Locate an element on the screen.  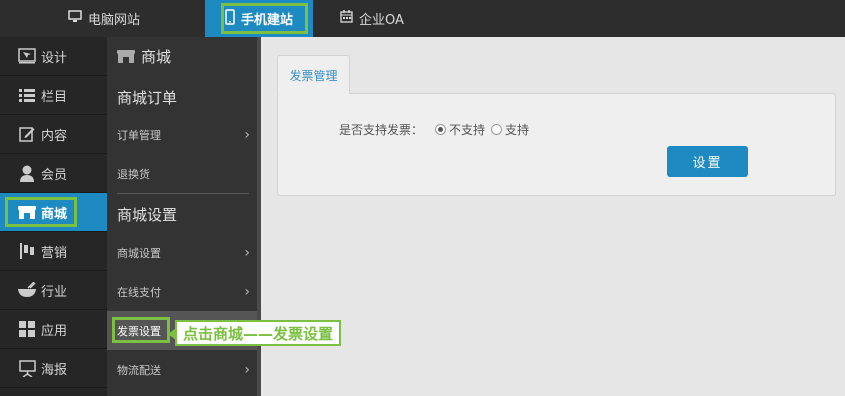
subnav-item-returns: 退换货 is located at coordinates (182, 173).